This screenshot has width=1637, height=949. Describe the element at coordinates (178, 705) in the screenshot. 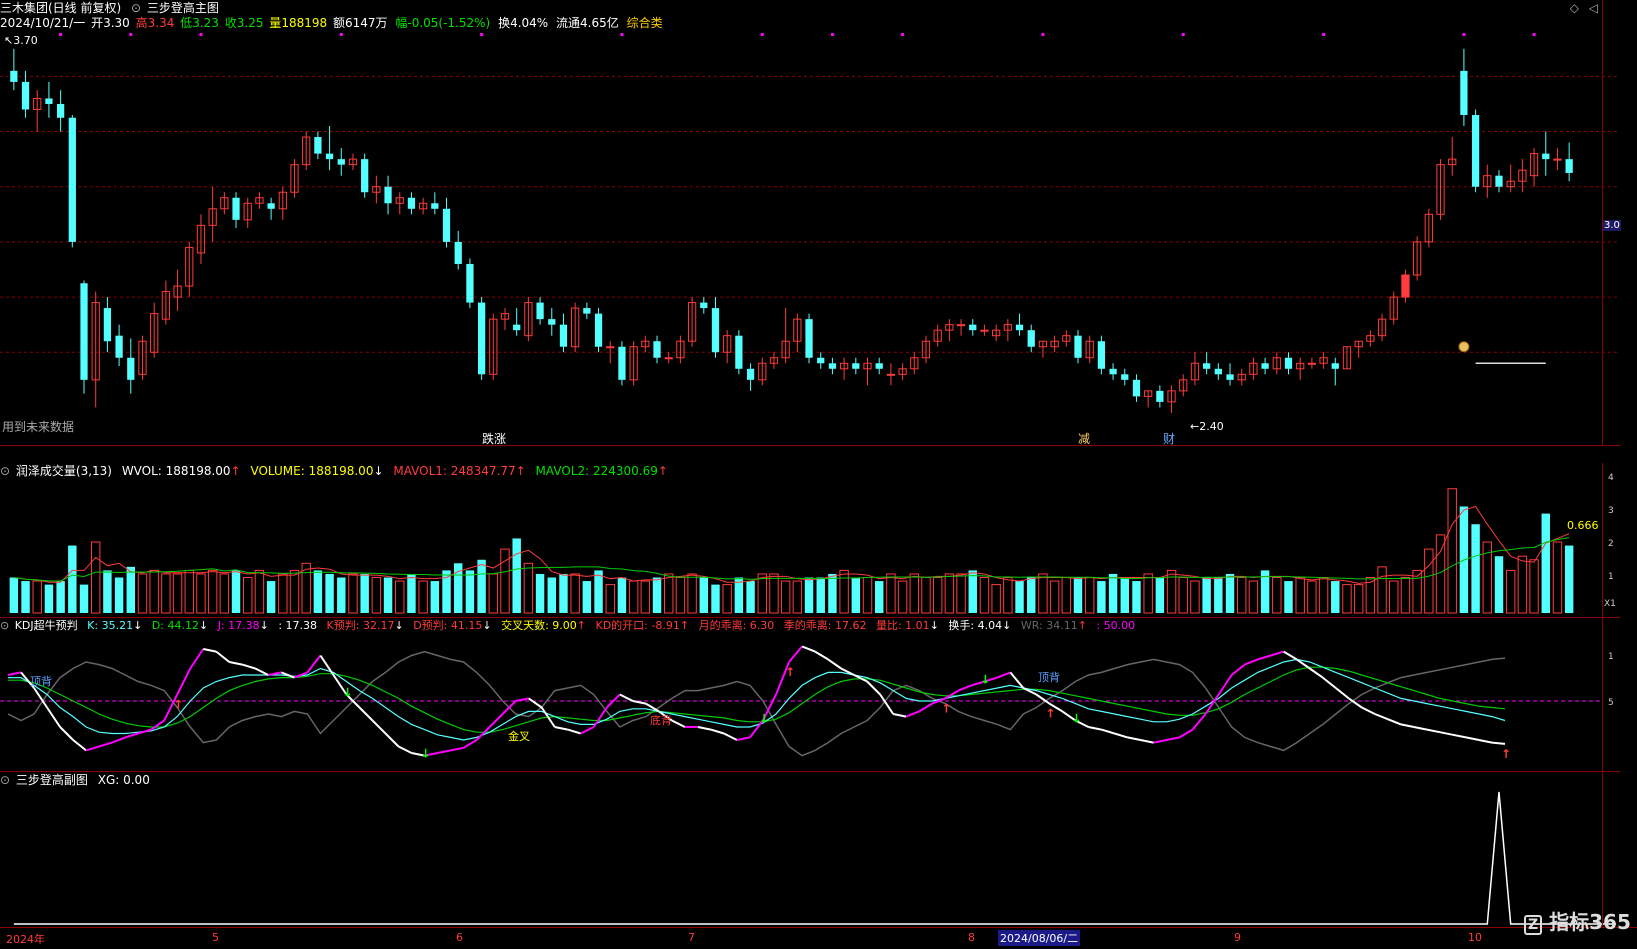

I see `buy-arrow-icon: ↑` at that location.